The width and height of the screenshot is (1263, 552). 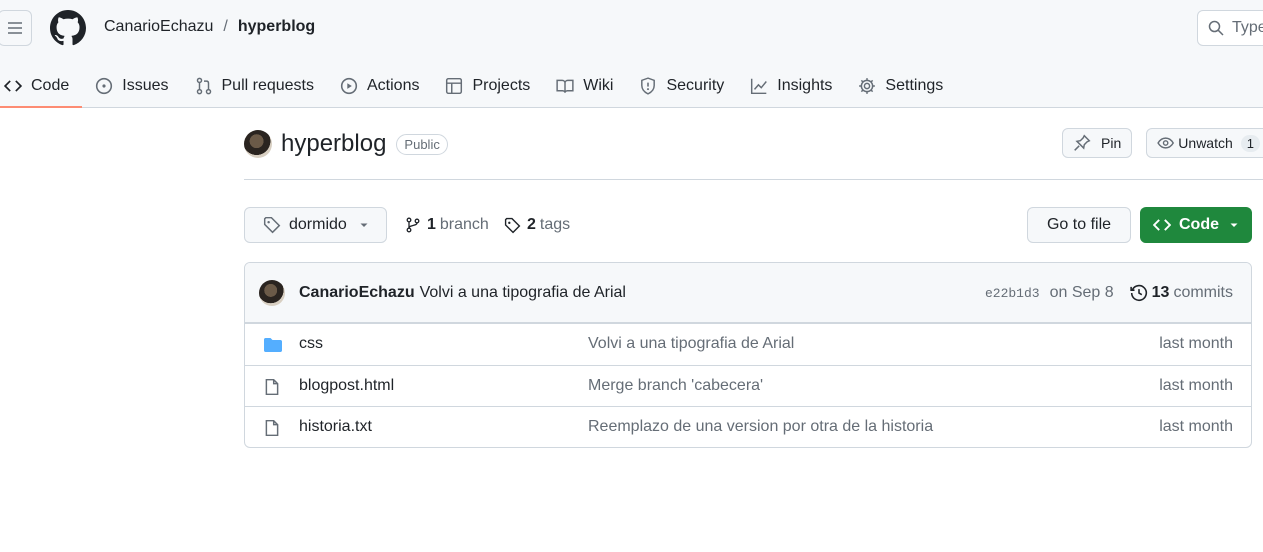 What do you see at coordinates (431, 224) in the screenshot?
I see `branch-count: 1` at bounding box center [431, 224].